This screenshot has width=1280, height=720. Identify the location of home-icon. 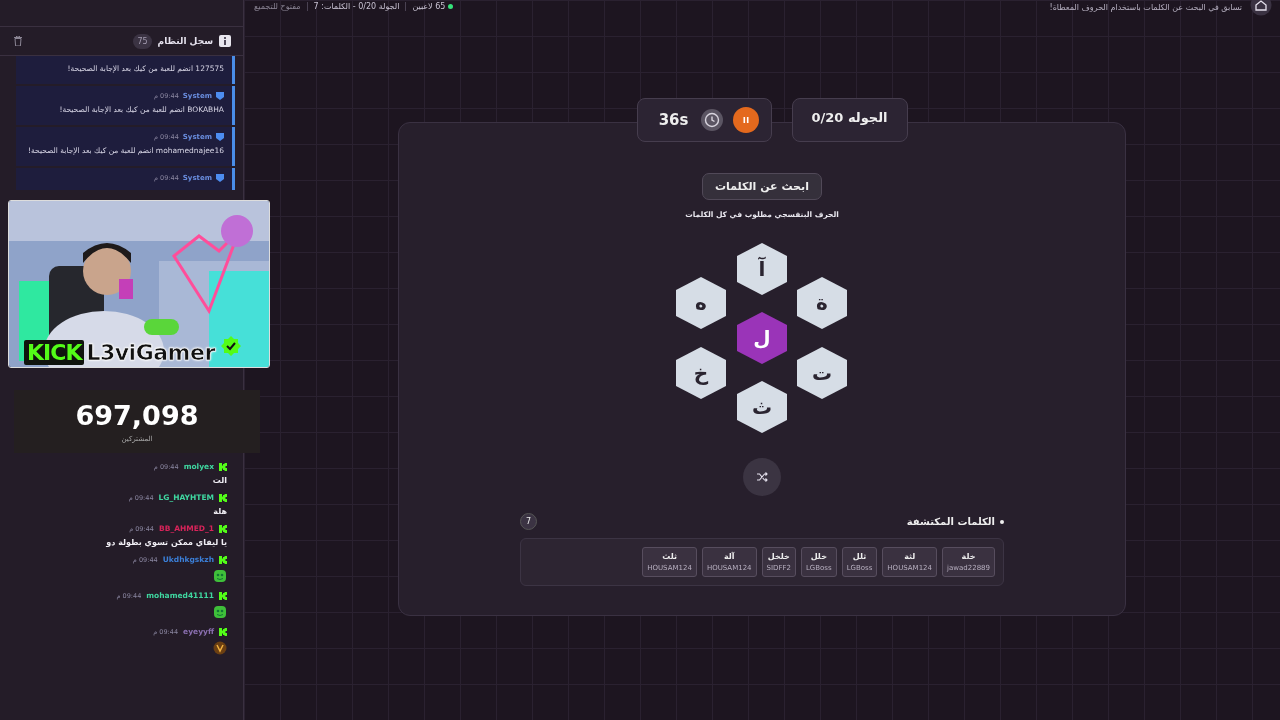
(1261, 8).